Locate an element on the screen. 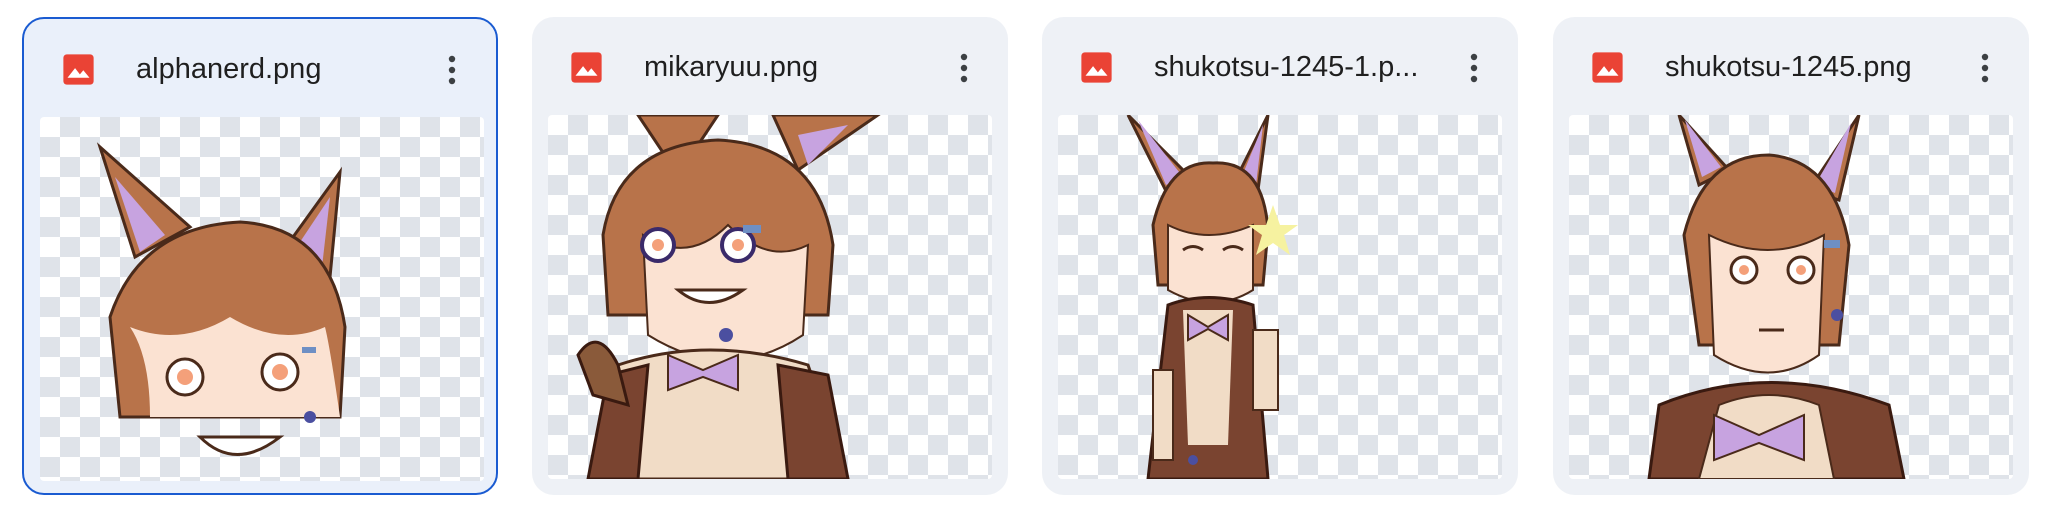  file-name: shukotsu-1245.png is located at coordinates (1788, 67).